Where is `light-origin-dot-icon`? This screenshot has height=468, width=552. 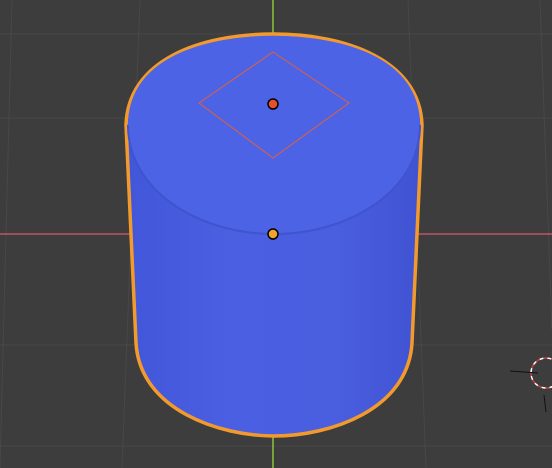 light-origin-dot-icon is located at coordinates (273, 104).